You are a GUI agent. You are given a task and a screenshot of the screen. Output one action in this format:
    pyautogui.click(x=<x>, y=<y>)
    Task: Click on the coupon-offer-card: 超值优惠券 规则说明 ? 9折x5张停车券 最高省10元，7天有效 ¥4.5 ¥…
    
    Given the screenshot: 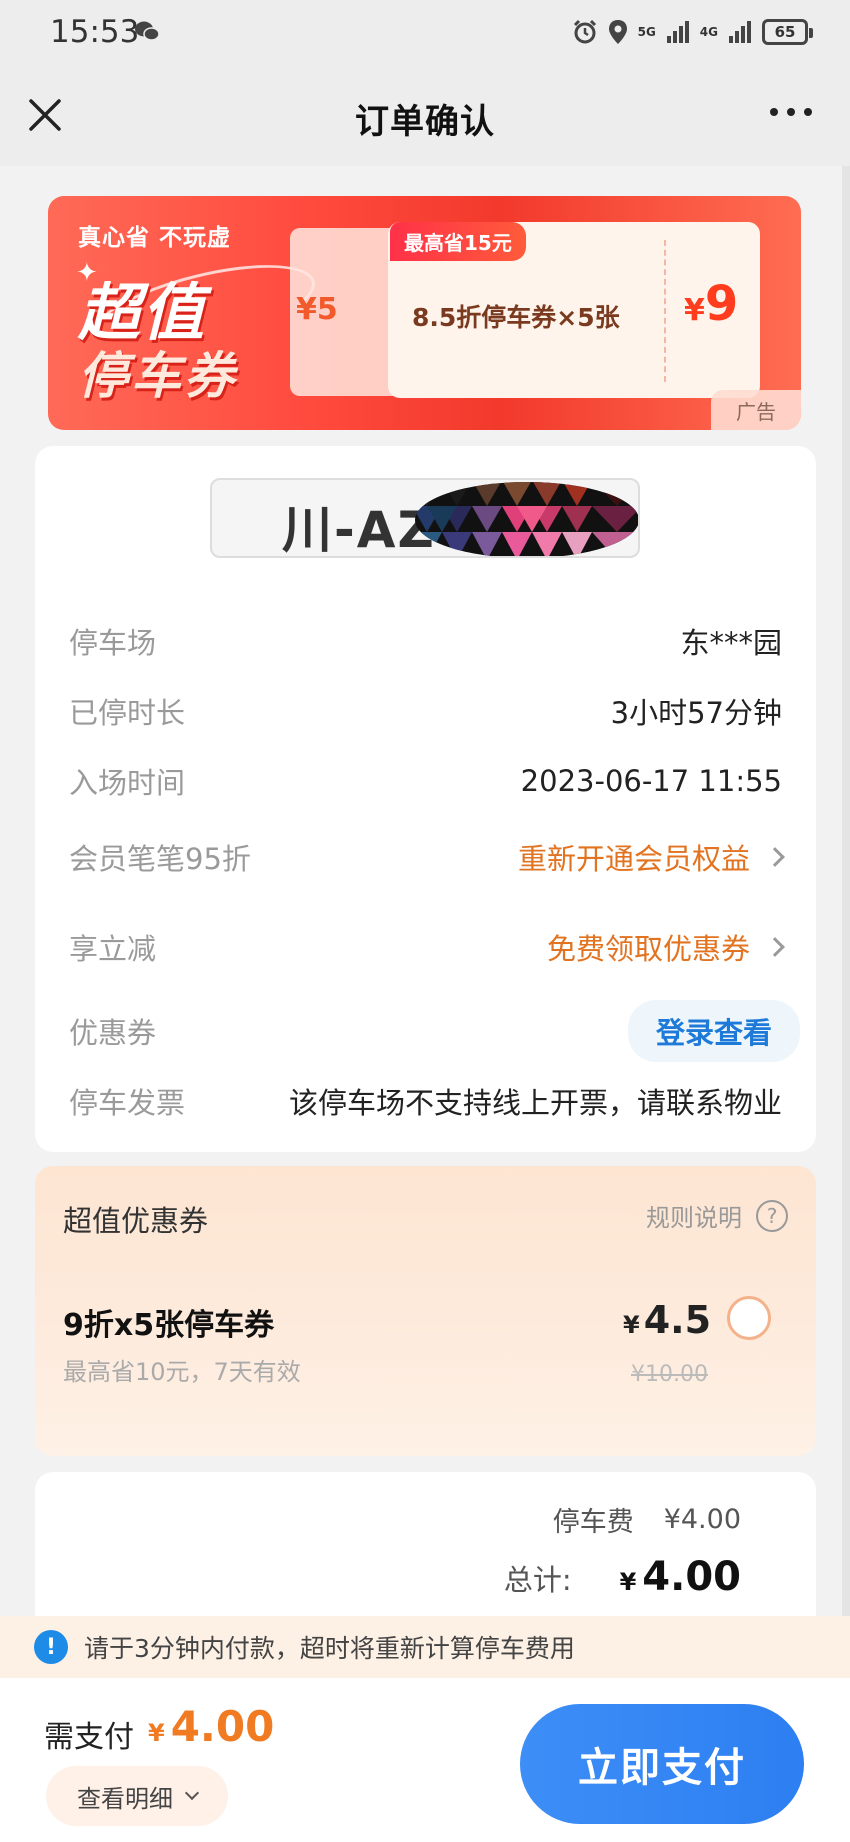 What is the action you would take?
    pyautogui.click(x=425, y=1311)
    